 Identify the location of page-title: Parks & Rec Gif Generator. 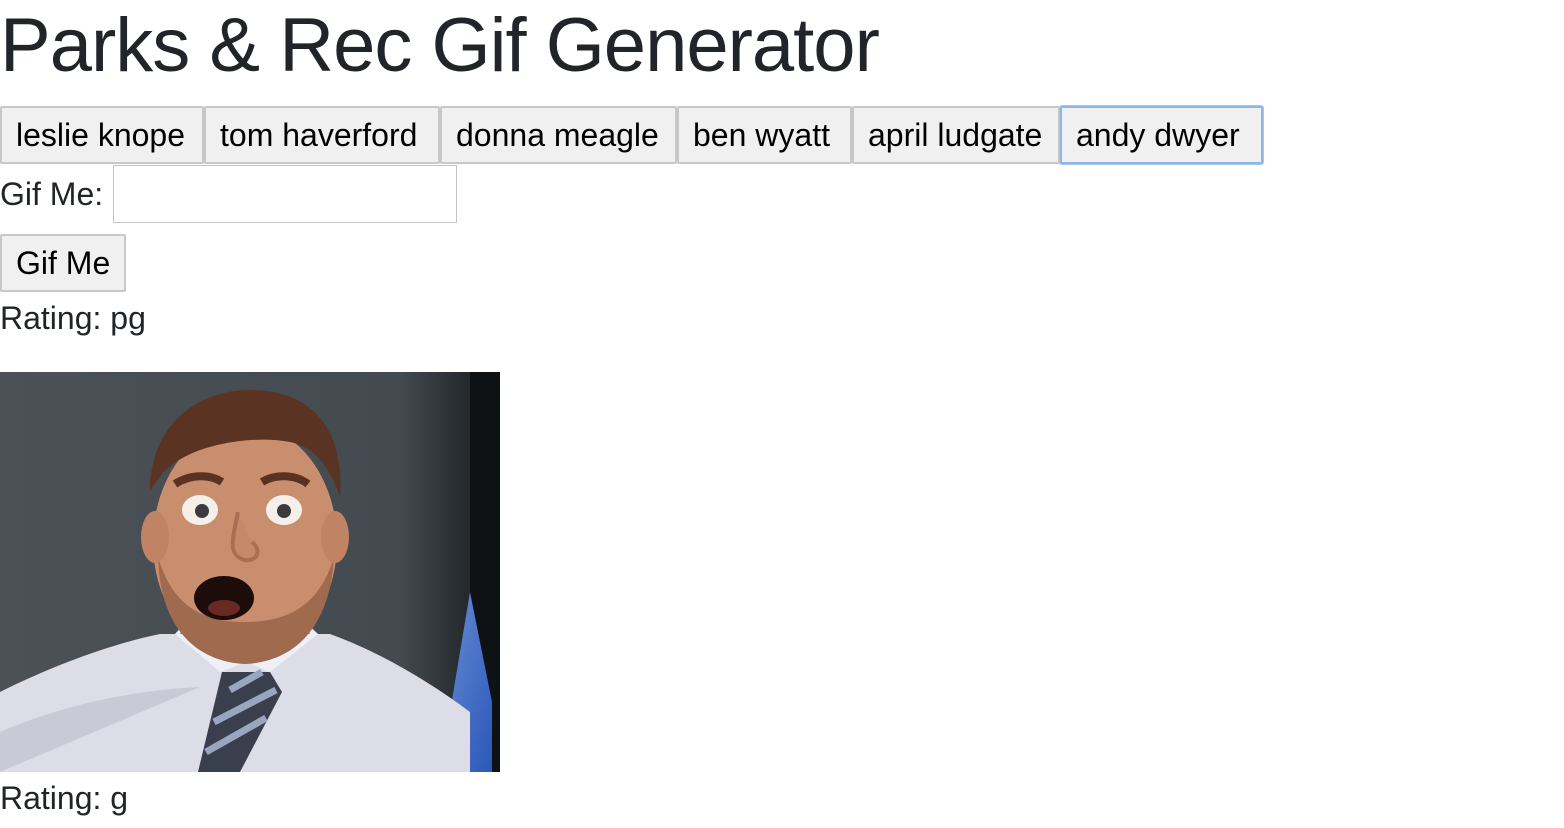
(440, 45).